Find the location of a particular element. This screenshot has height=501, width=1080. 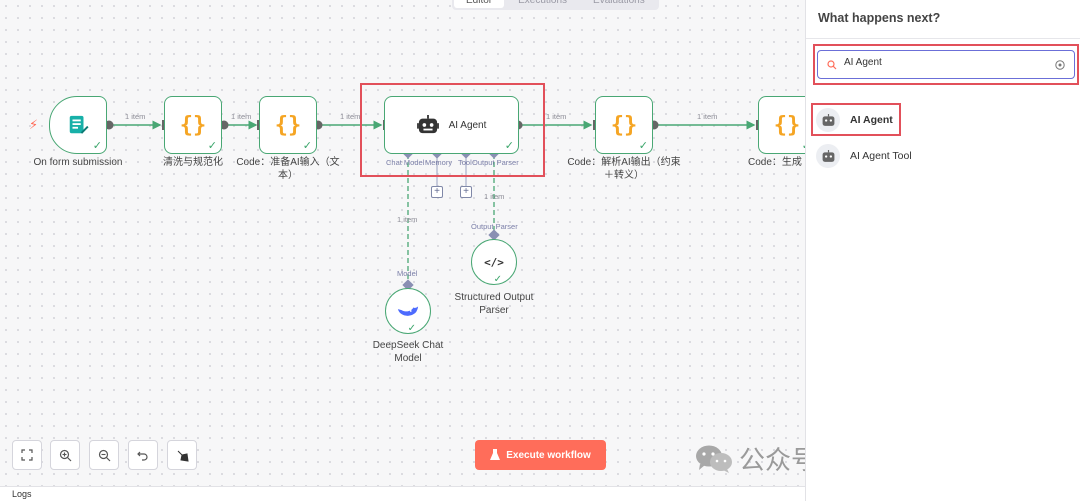

port-label-model: Model is located at coordinates (407, 273).